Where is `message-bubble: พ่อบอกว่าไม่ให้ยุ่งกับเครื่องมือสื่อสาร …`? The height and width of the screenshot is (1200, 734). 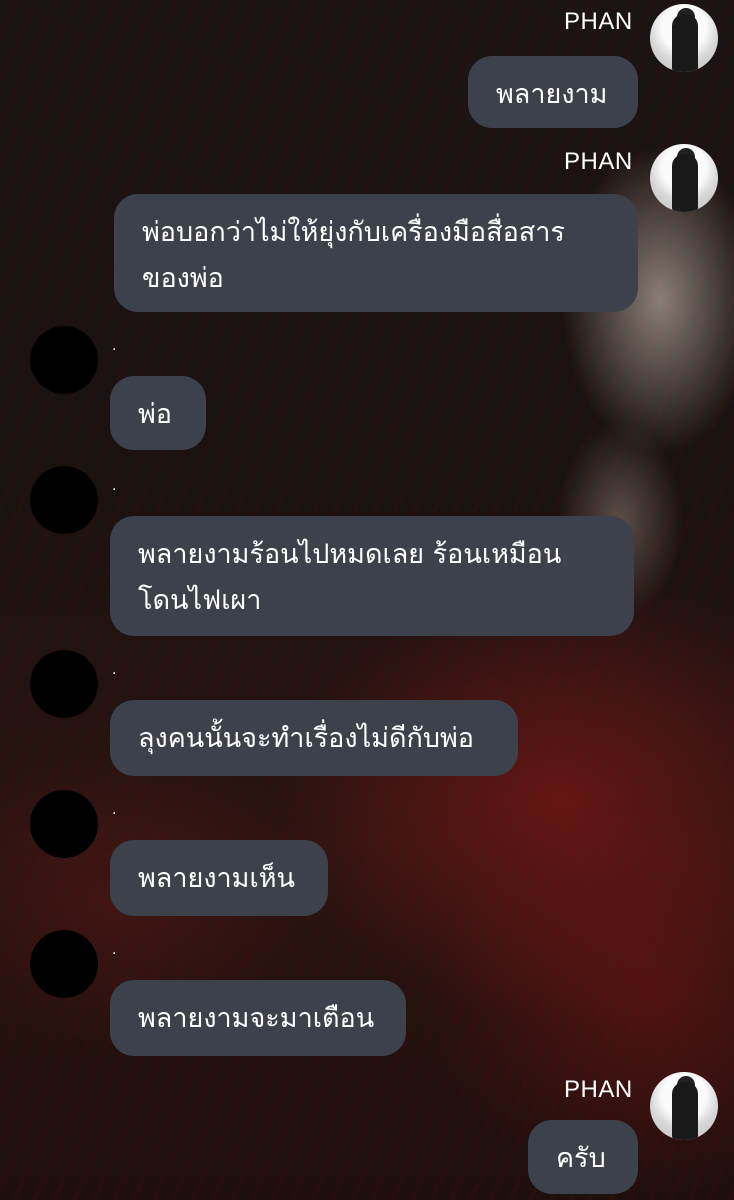 message-bubble: พ่อบอกว่าไม่ให้ยุ่งกับเครื่องมือสื่อสาร … is located at coordinates (376, 253).